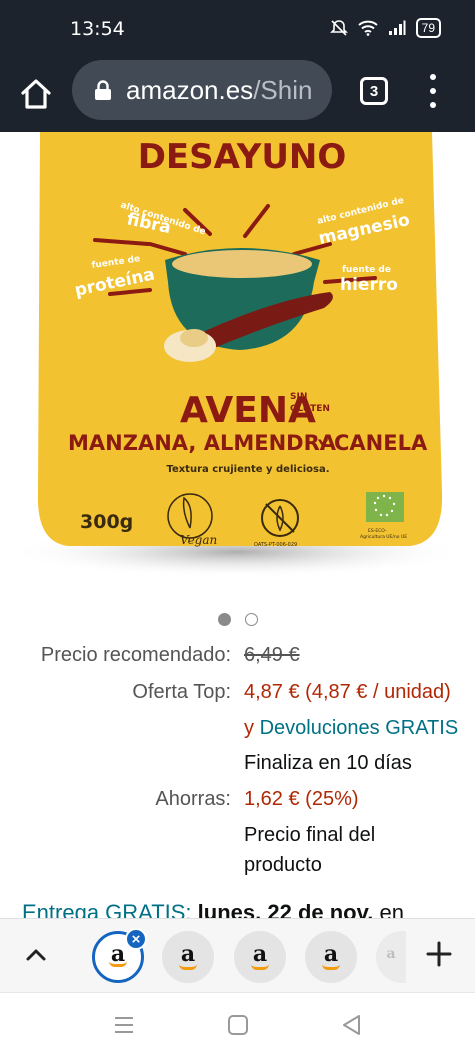  Describe the element at coordinates (275, 545) in the screenshot. I see `certificate-code: OATS-PT-006-029` at that location.